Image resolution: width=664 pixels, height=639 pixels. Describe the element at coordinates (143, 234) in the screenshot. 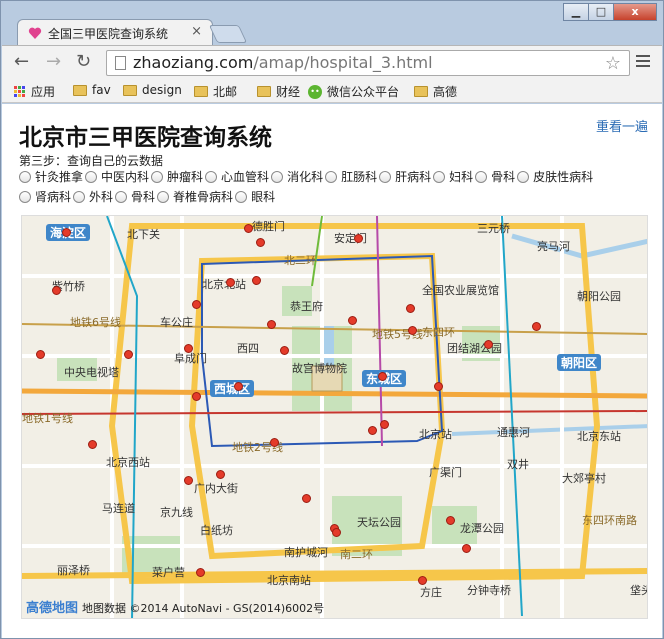

I see `map-place-label: 北下关` at that location.